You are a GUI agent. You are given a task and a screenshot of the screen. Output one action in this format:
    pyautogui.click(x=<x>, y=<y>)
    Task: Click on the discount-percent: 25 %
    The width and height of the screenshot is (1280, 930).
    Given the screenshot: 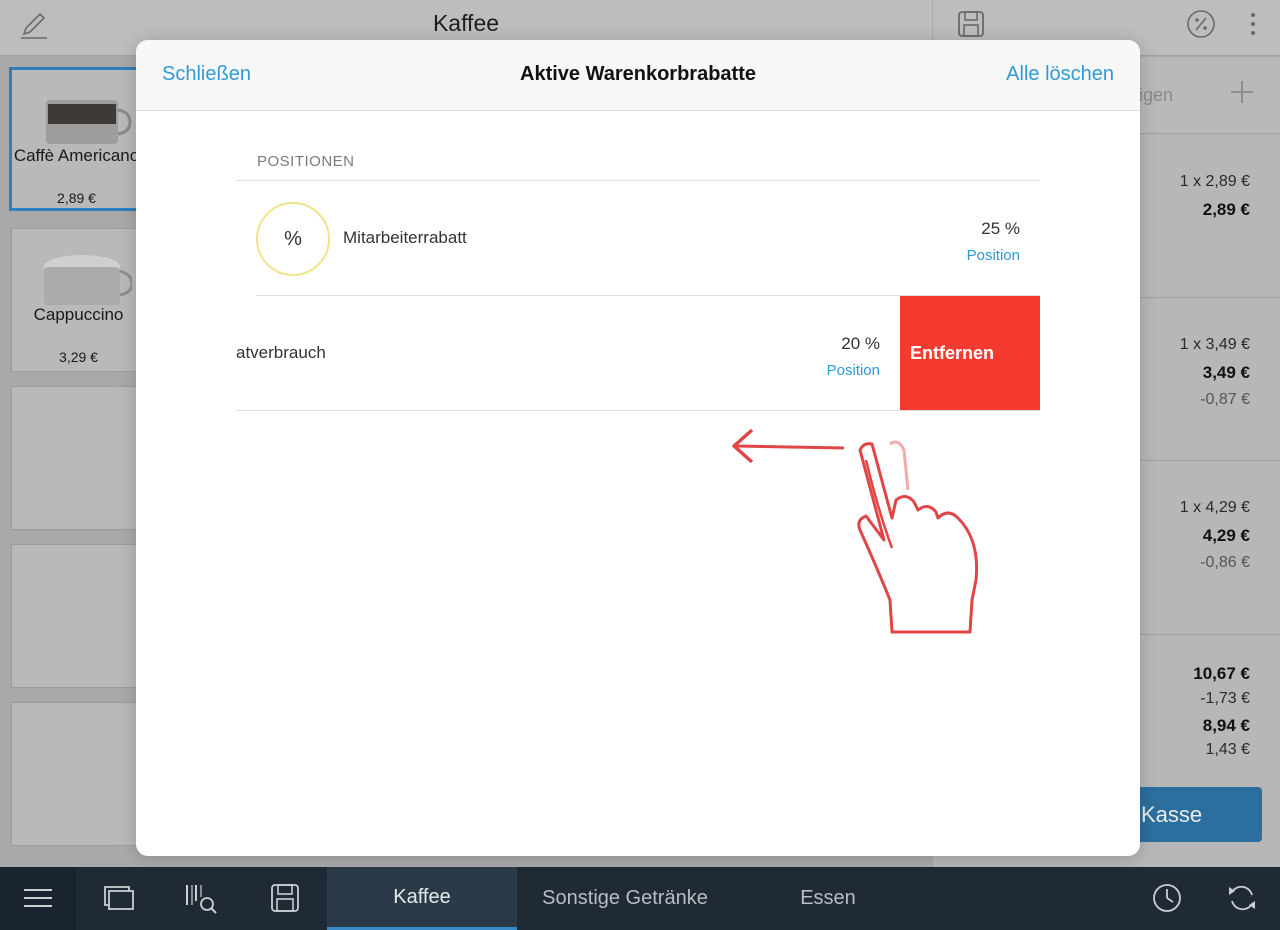 What is the action you would take?
    pyautogui.click(x=1000, y=228)
    